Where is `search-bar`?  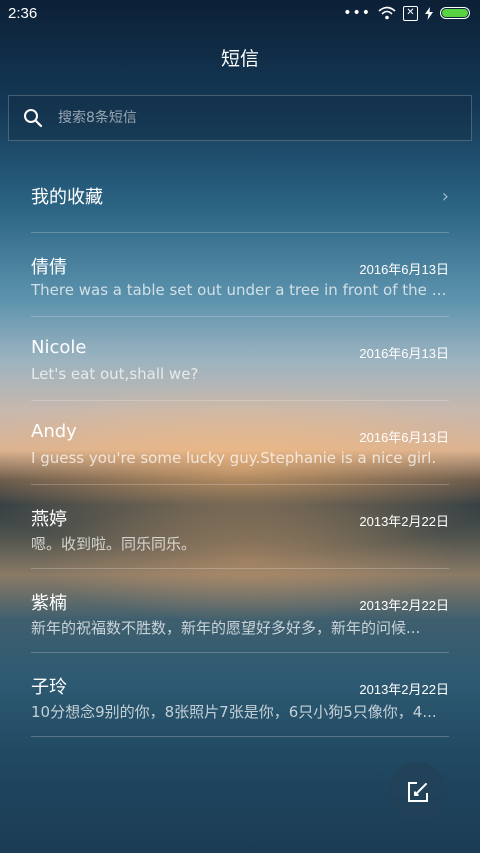 search-bar is located at coordinates (240, 118).